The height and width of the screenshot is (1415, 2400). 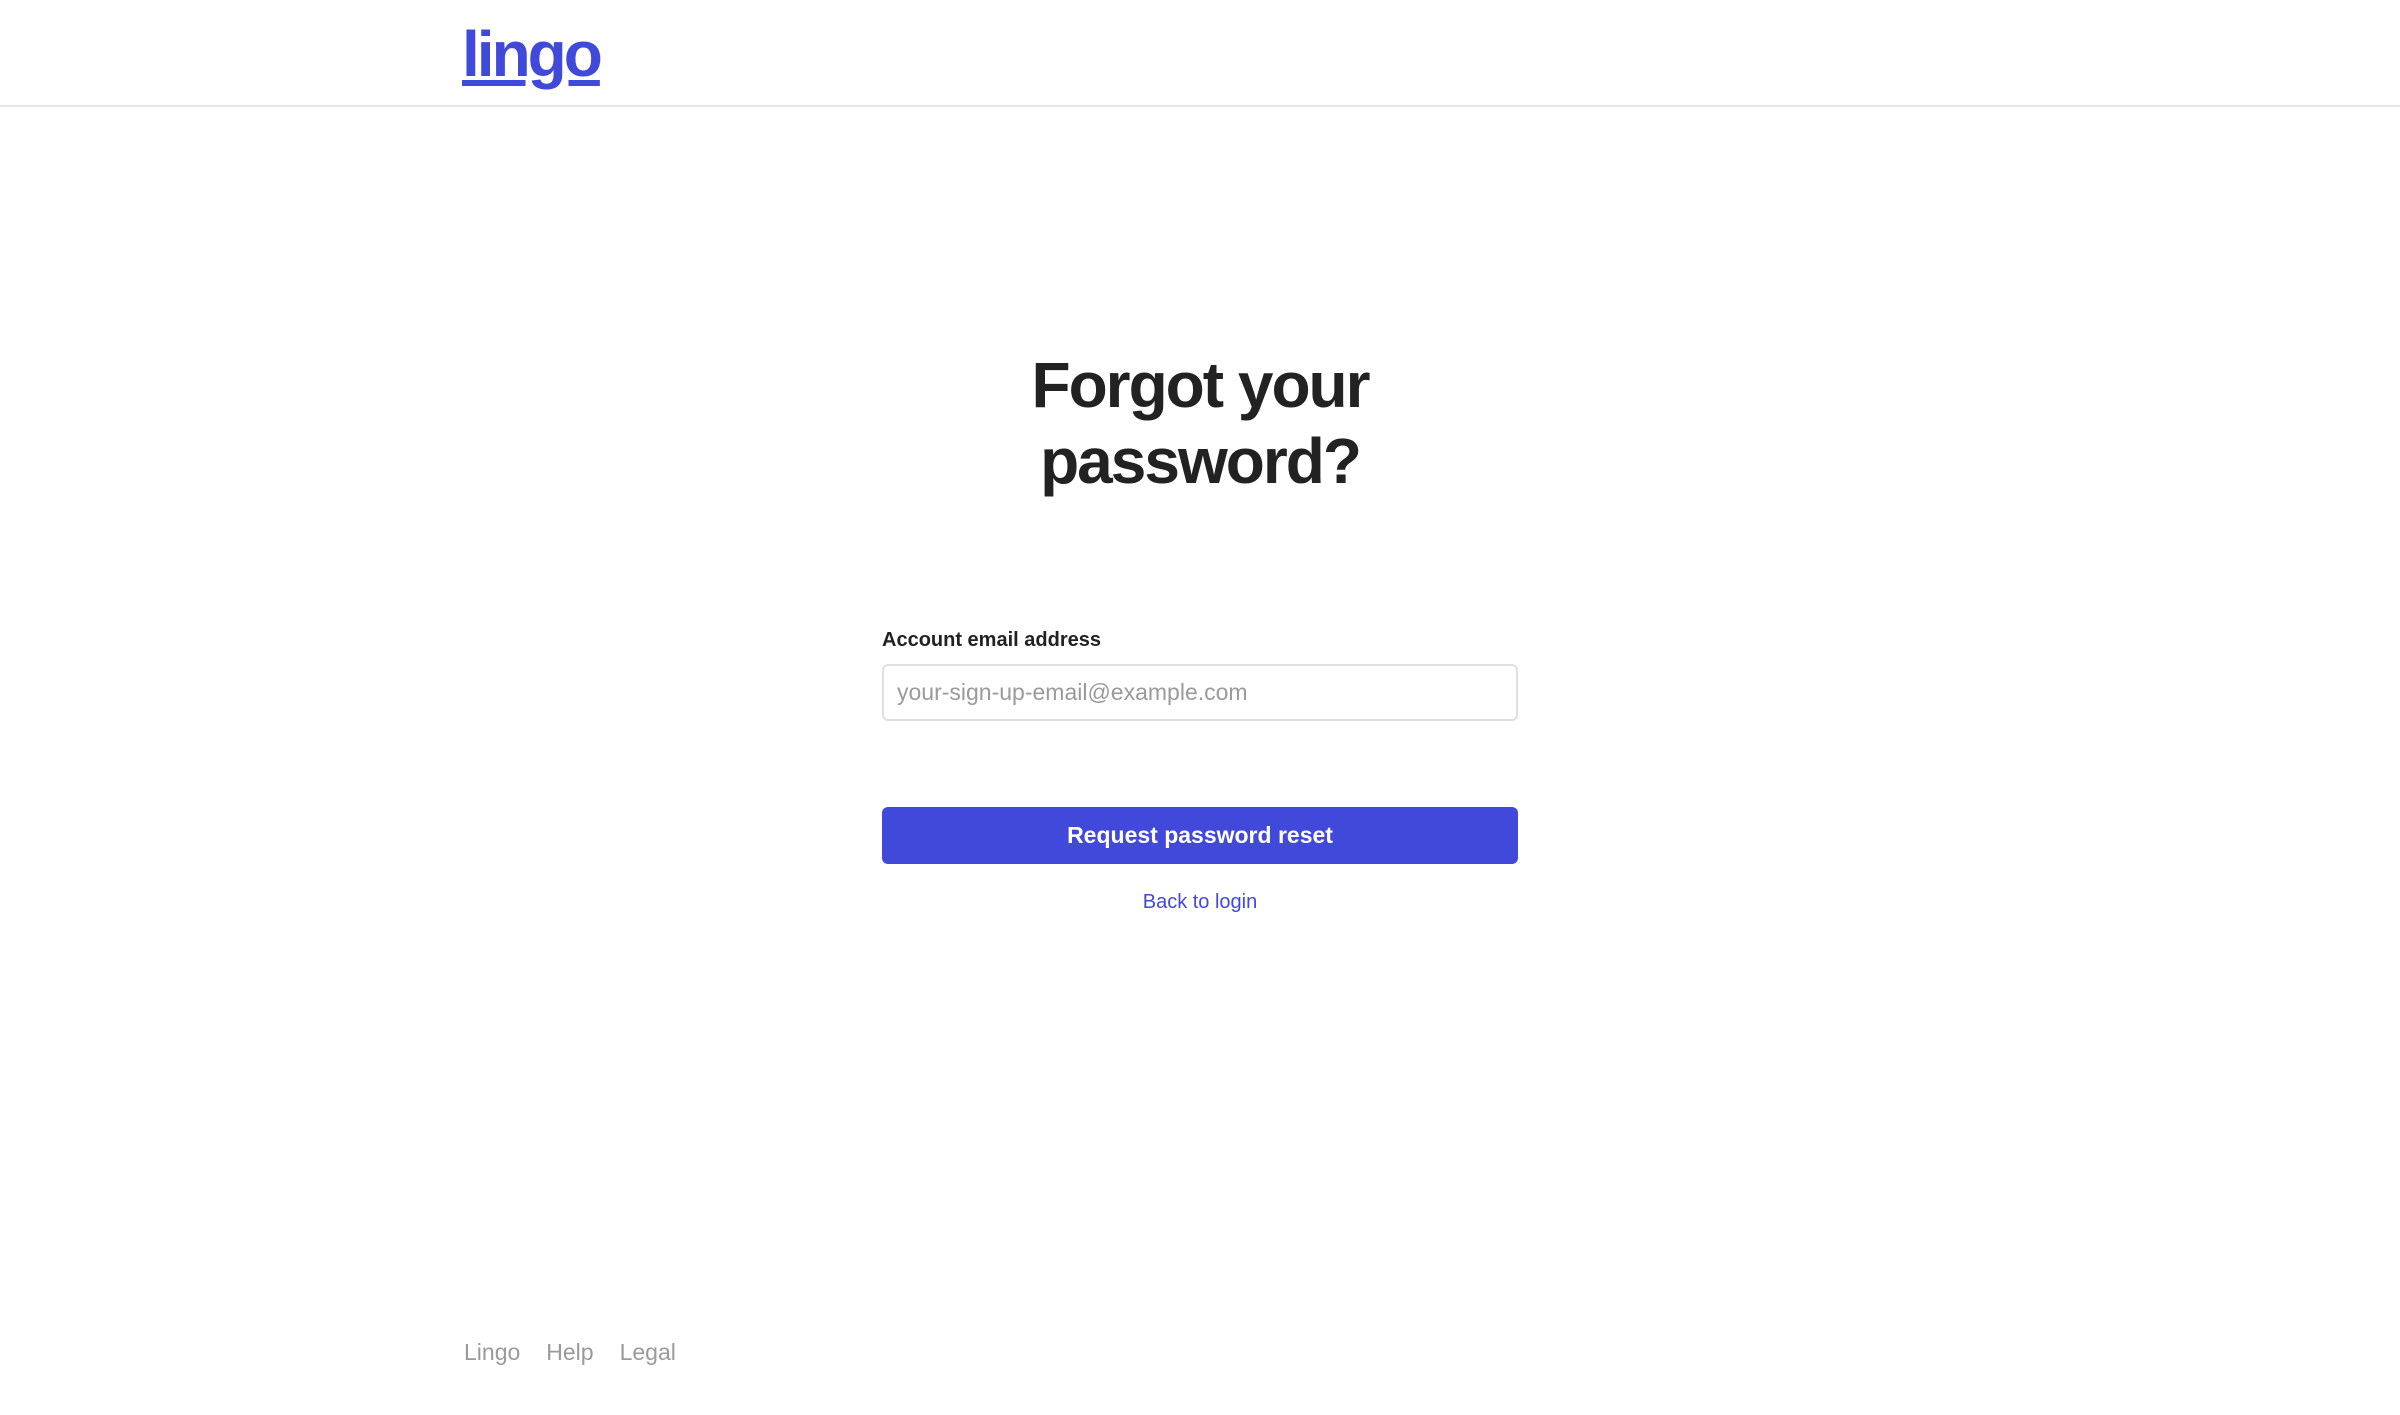 I want to click on footer-link-help: Help, so click(x=569, y=1352).